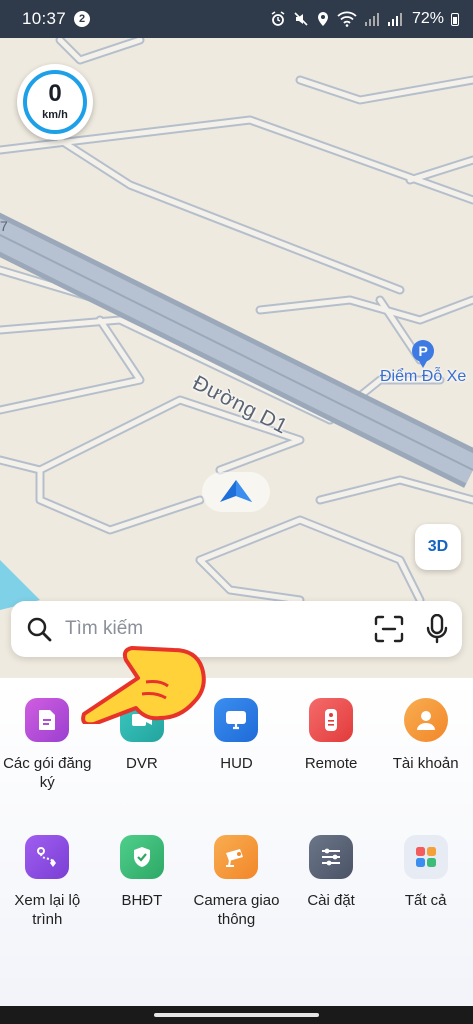  I want to click on shortcut-settings: Cài đặt, so click(331, 882).